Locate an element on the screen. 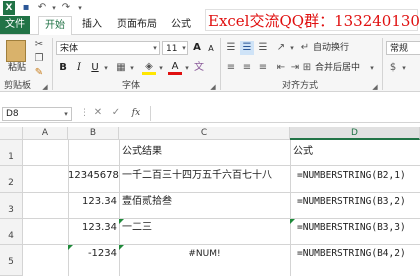 Image resolution: width=420 pixels, height=276 pixels. cell-b5: -1234 is located at coordinates (92, 254).